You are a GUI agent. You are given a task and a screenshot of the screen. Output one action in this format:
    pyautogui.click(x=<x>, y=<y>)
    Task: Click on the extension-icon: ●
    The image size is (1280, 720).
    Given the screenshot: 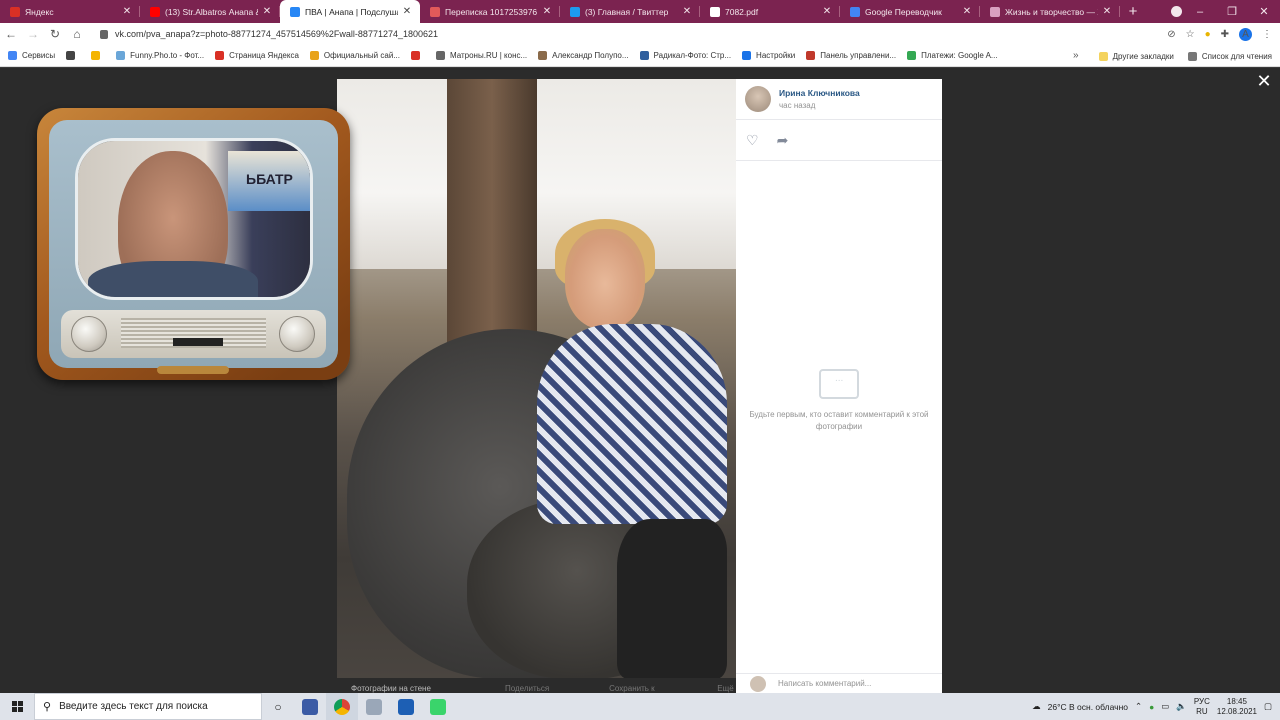 What is the action you would take?
    pyautogui.click(x=1208, y=34)
    